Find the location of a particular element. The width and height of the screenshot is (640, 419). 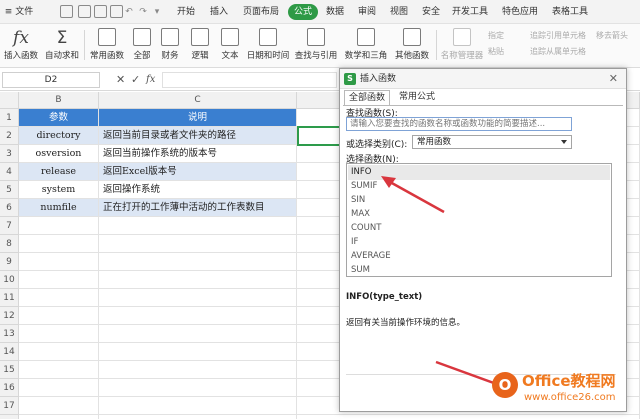

tab-security: 安全 is located at coordinates (431, 12).